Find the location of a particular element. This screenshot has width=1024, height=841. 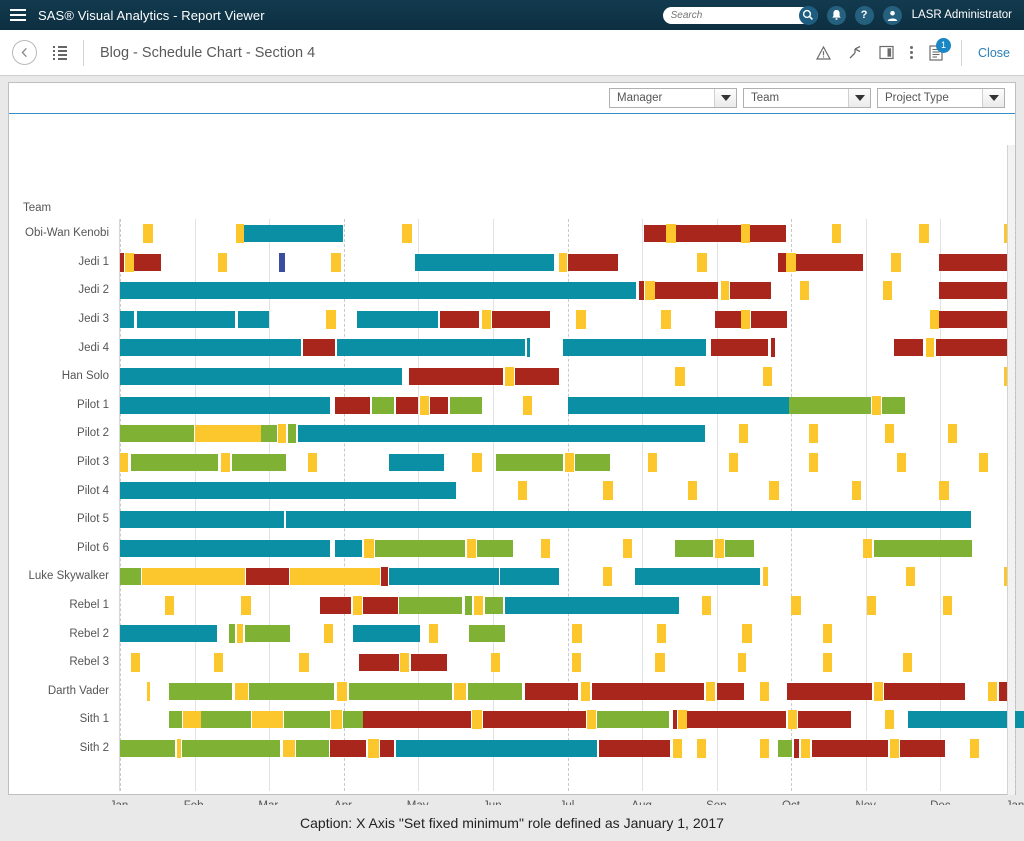

search-input is located at coordinates (726, 15).